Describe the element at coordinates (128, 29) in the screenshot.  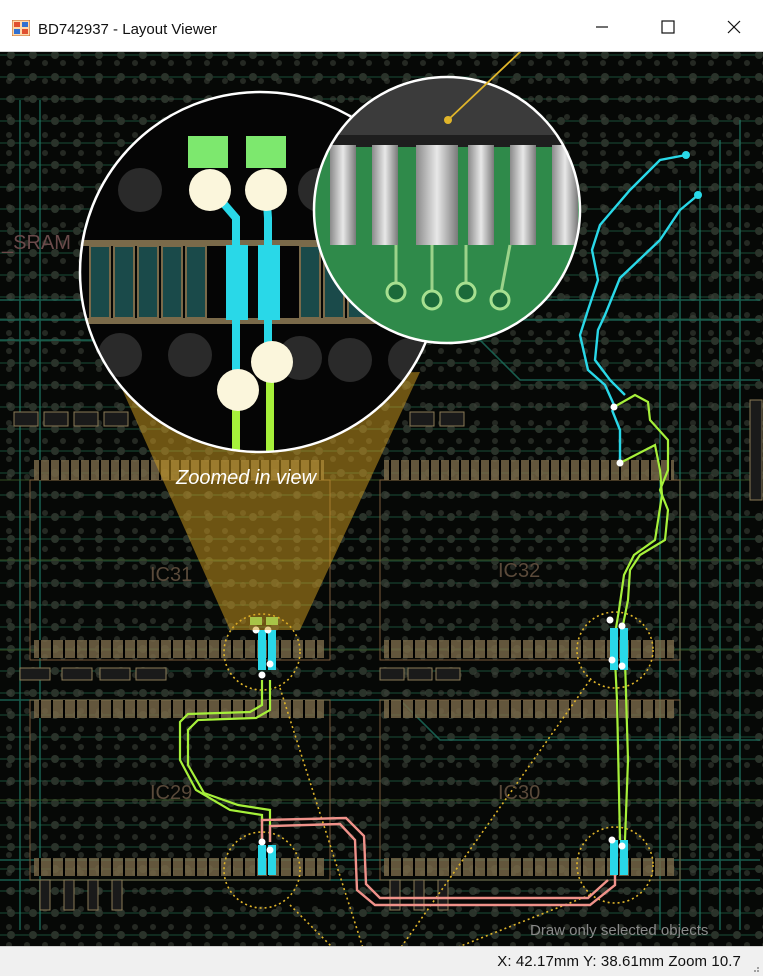
I see `window-title: BD742937 - Layout Viewer` at that location.